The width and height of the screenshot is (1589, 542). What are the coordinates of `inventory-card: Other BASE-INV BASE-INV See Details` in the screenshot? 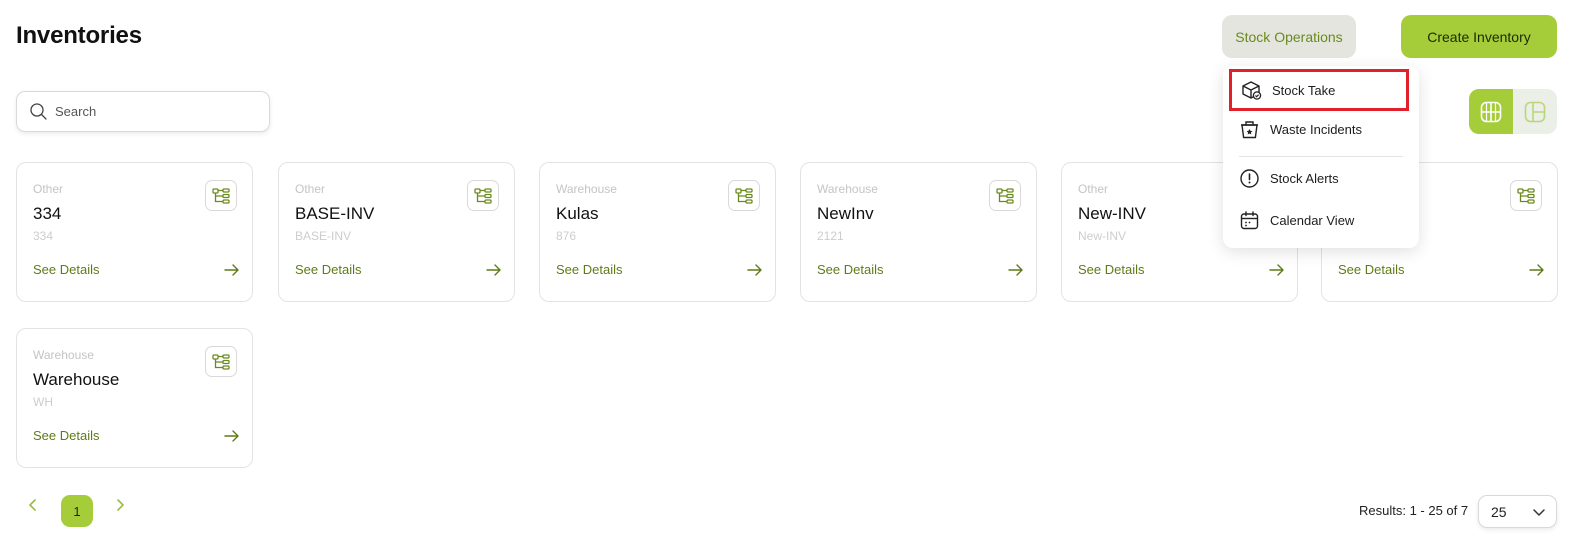 It's located at (396, 232).